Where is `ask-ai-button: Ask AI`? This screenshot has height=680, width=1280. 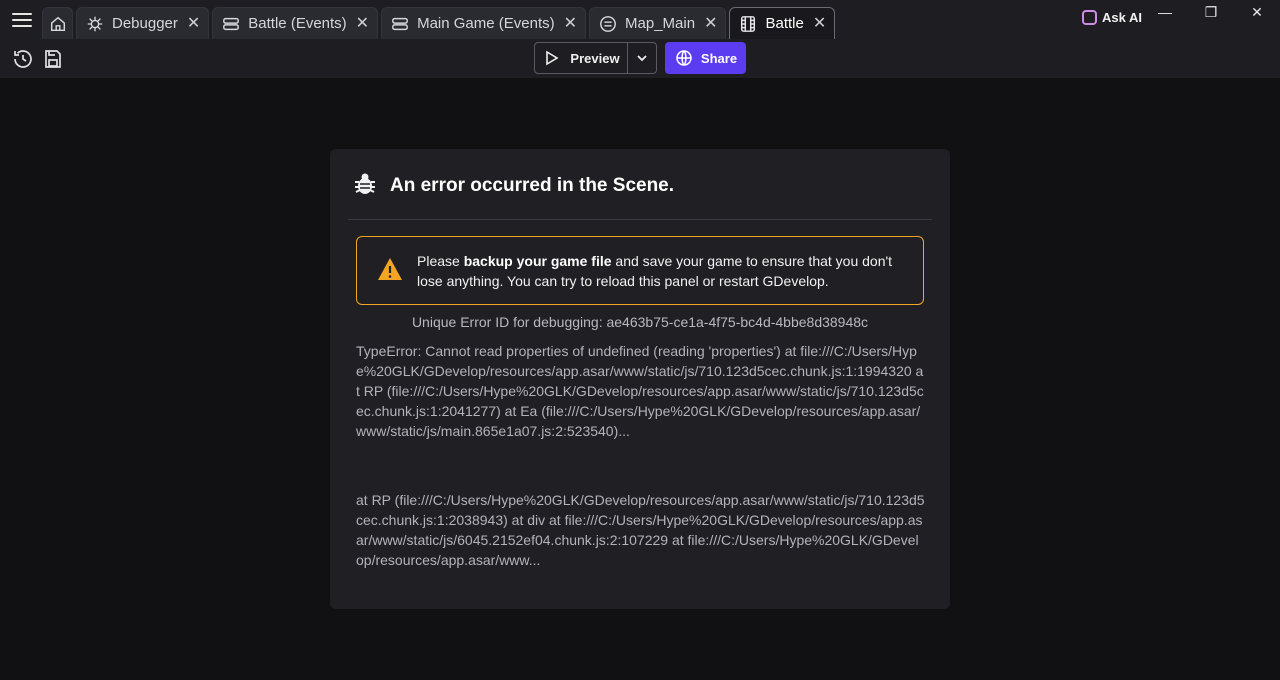
ask-ai-button: Ask AI is located at coordinates (1112, 17).